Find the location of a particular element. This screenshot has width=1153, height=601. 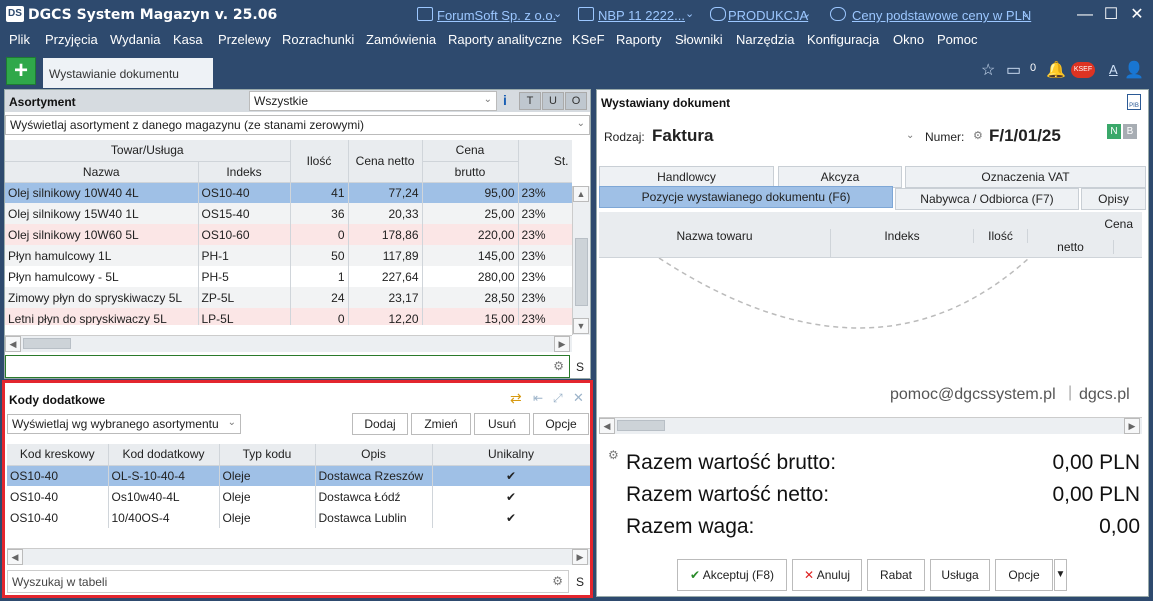

tab-akcyza: Akcyza is located at coordinates (840, 177).